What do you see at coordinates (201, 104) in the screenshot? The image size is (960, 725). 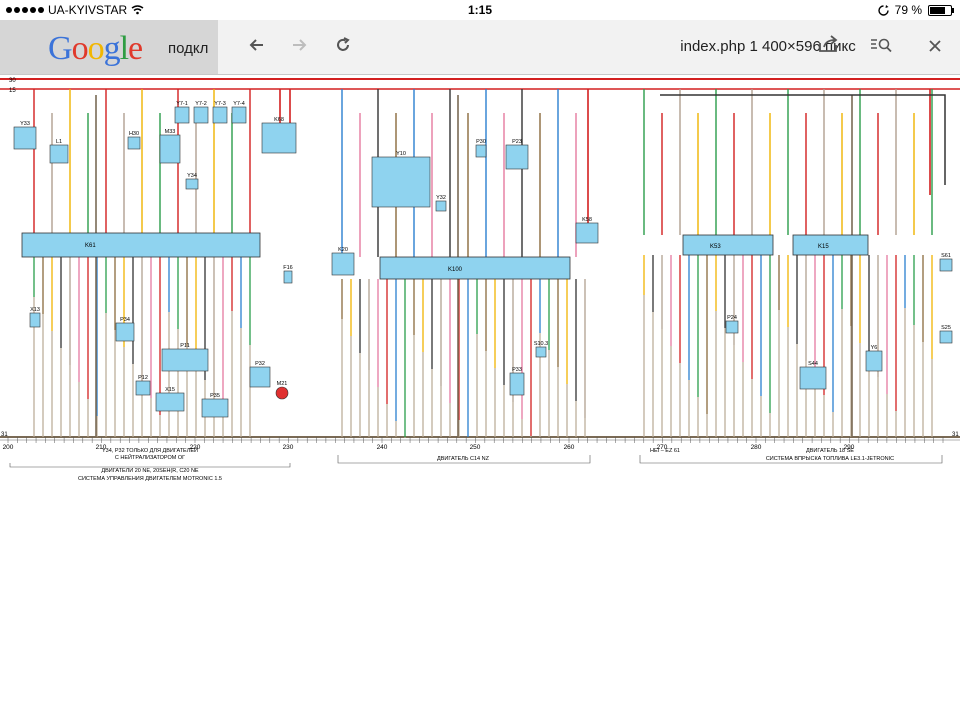 I see `component-label: Y7-2` at bounding box center [201, 104].